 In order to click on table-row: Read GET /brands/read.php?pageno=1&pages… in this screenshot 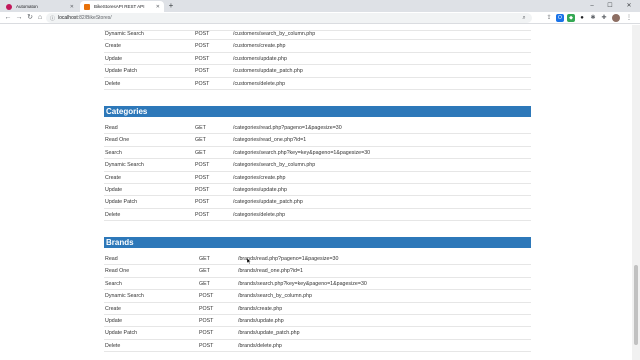, I will do `click(317, 259)`.